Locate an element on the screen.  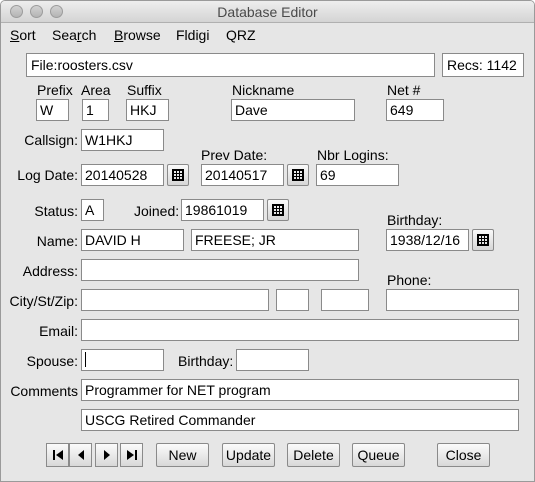
first-record-icon is located at coordinates (57, 455).